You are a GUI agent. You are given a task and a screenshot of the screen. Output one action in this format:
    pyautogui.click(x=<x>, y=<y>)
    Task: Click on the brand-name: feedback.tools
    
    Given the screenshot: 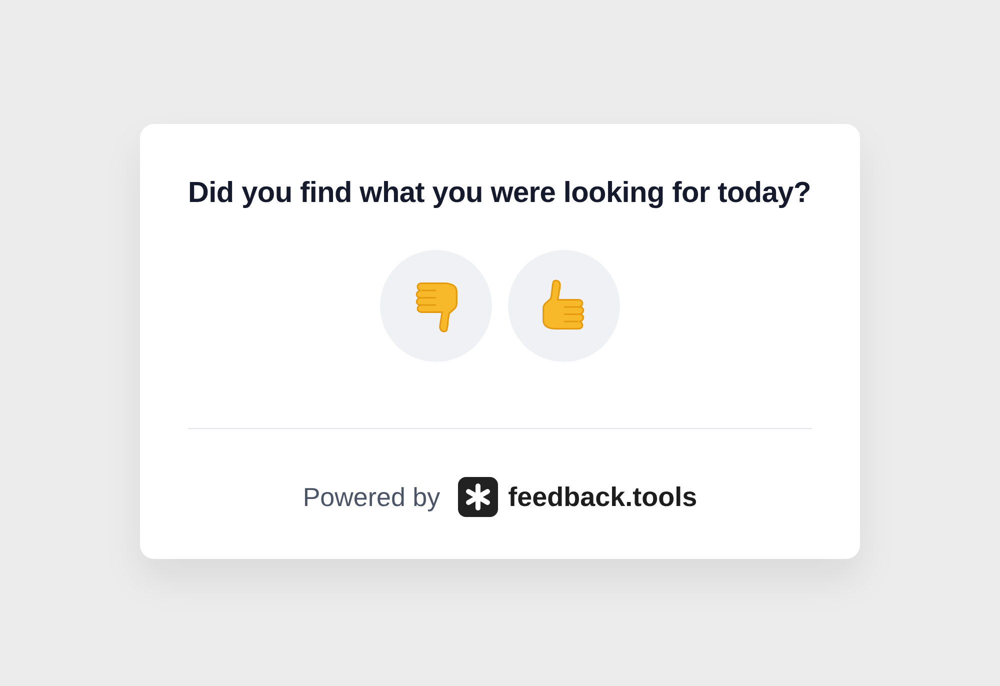 What is the action you would take?
    pyautogui.click(x=603, y=497)
    